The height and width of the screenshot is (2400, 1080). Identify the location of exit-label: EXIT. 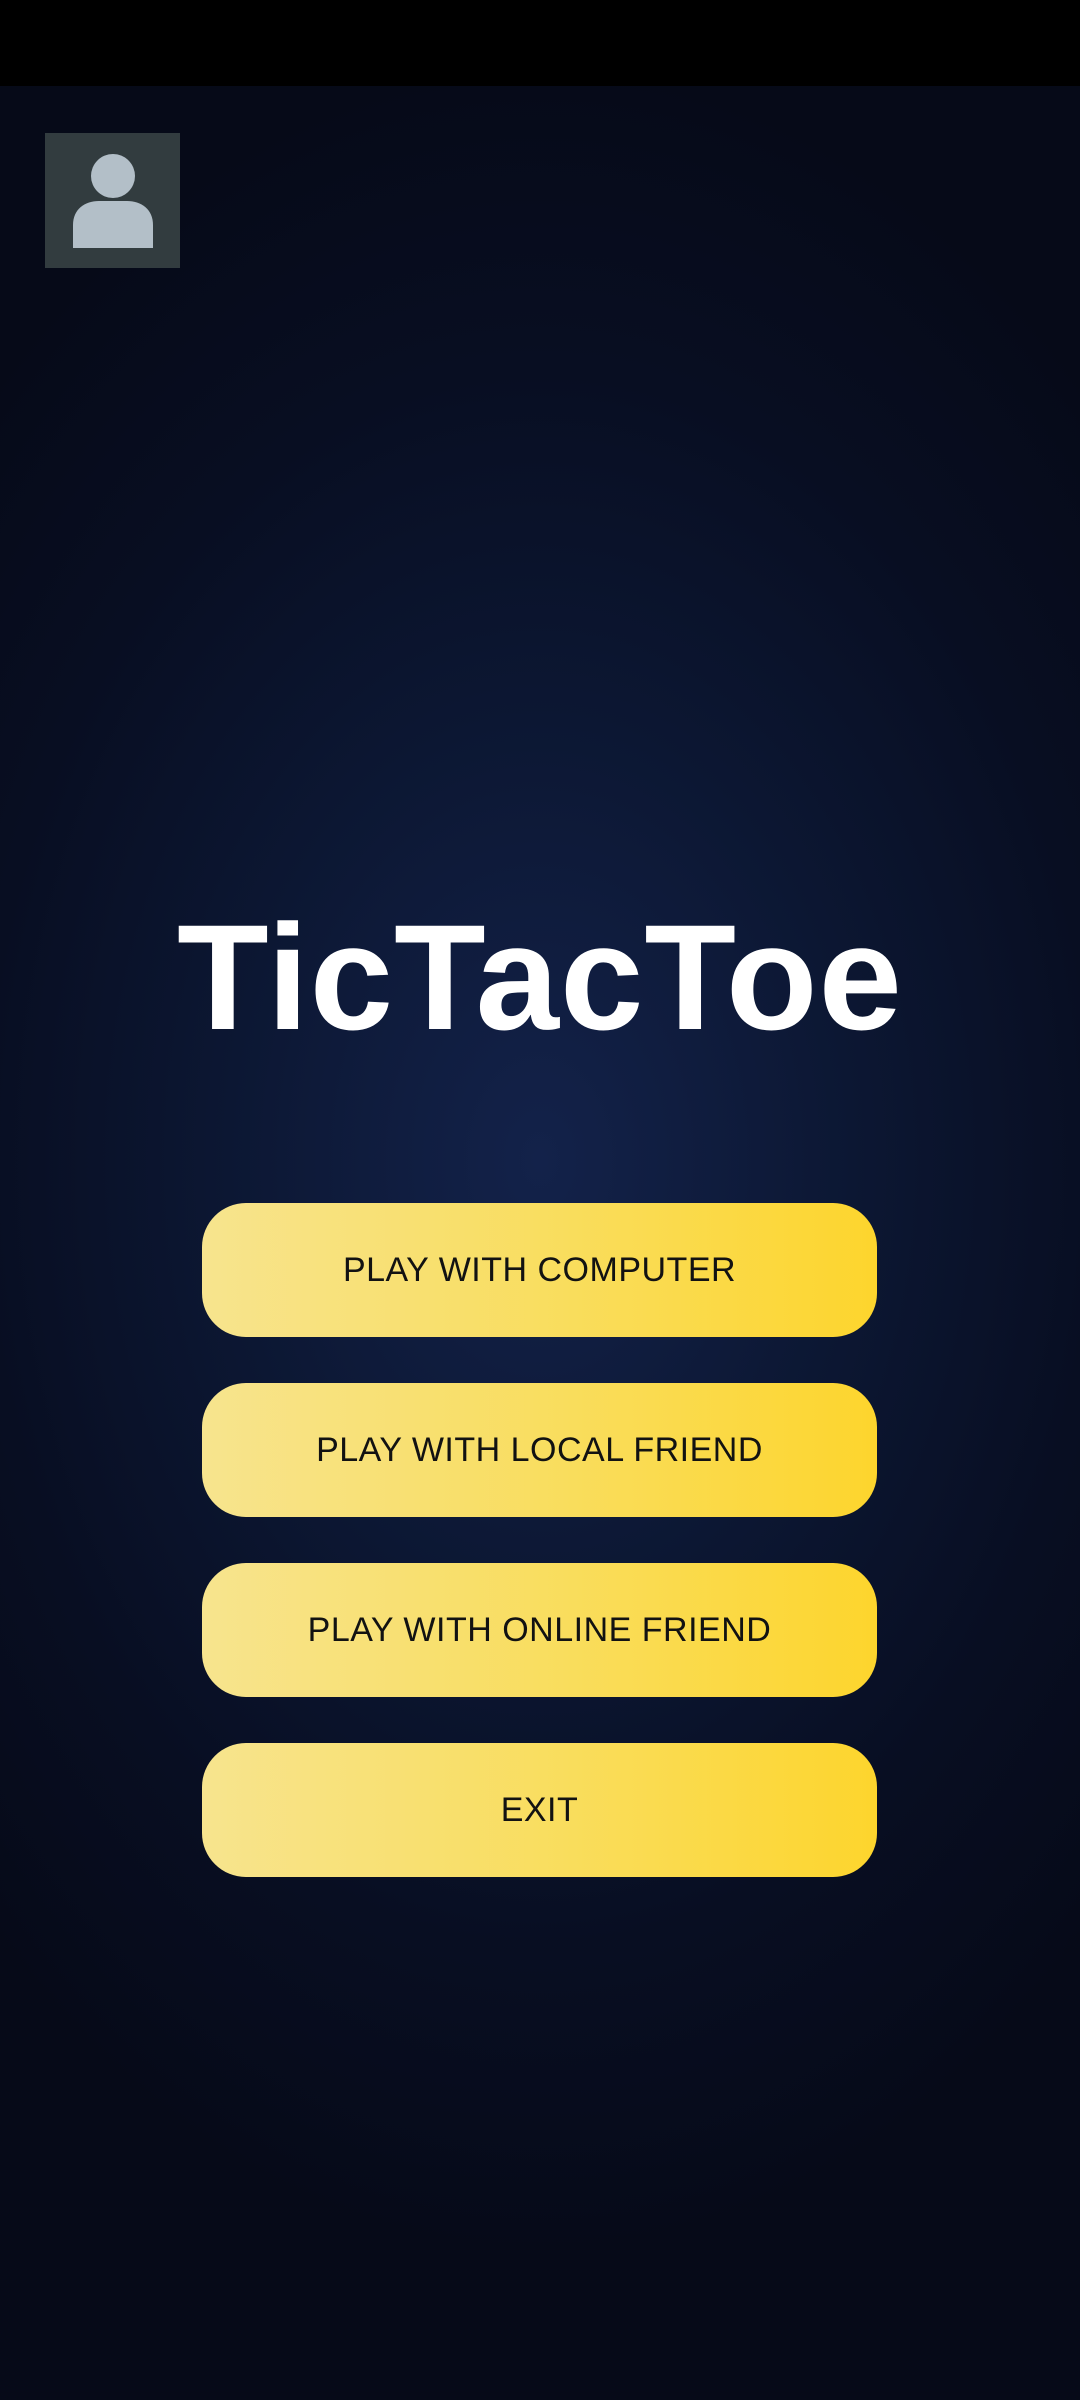
(539, 1809).